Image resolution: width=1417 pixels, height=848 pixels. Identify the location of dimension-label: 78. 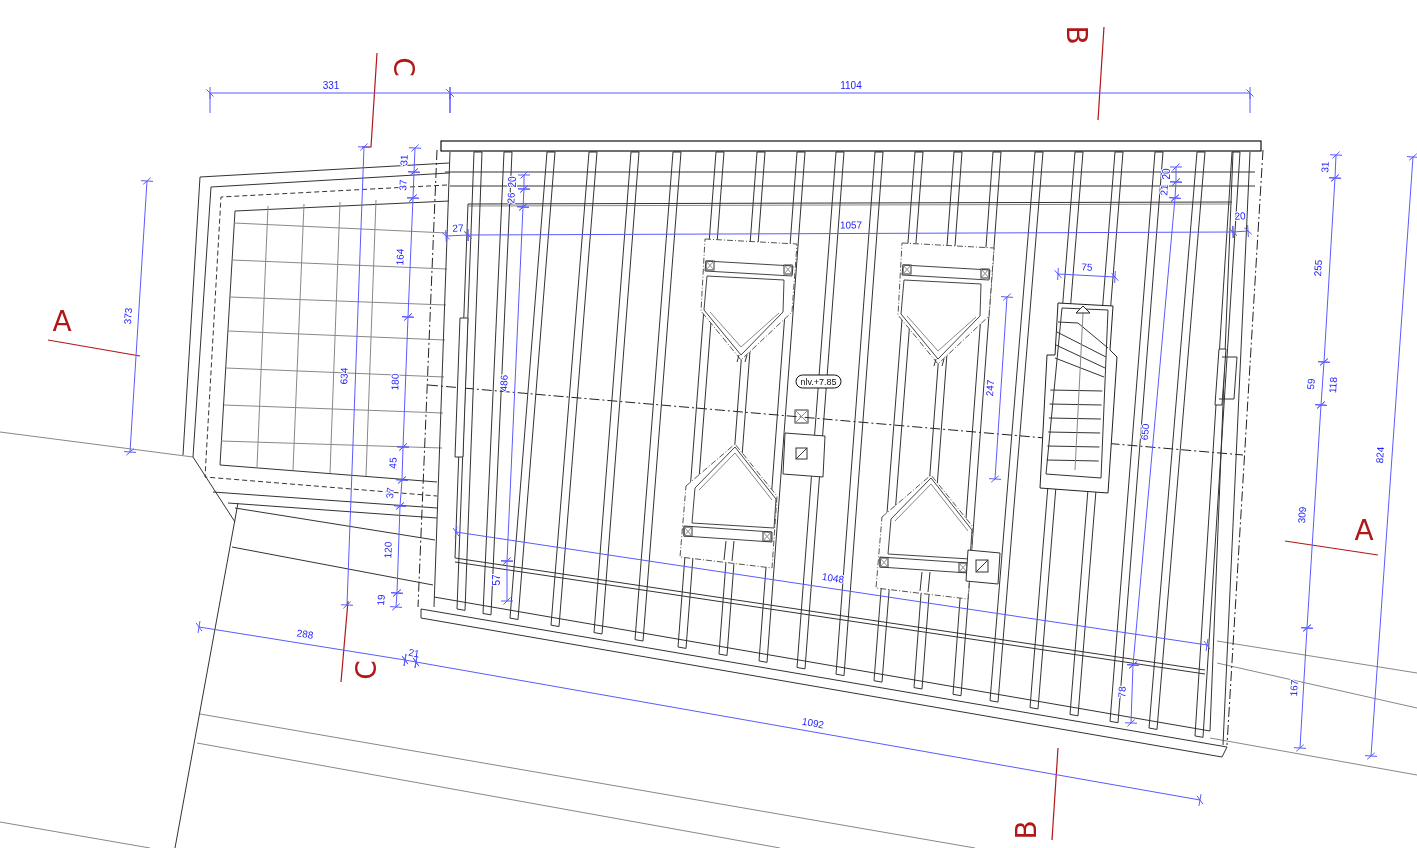
(1122, 692).